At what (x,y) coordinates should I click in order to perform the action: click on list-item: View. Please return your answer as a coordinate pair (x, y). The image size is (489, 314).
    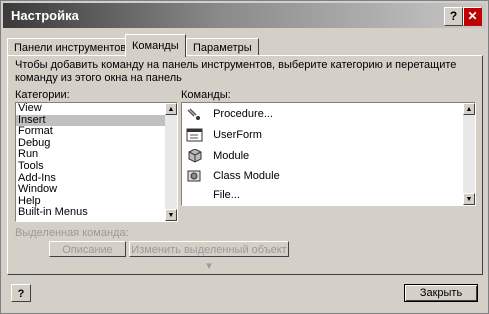
    Looking at the image, I should click on (96, 109).